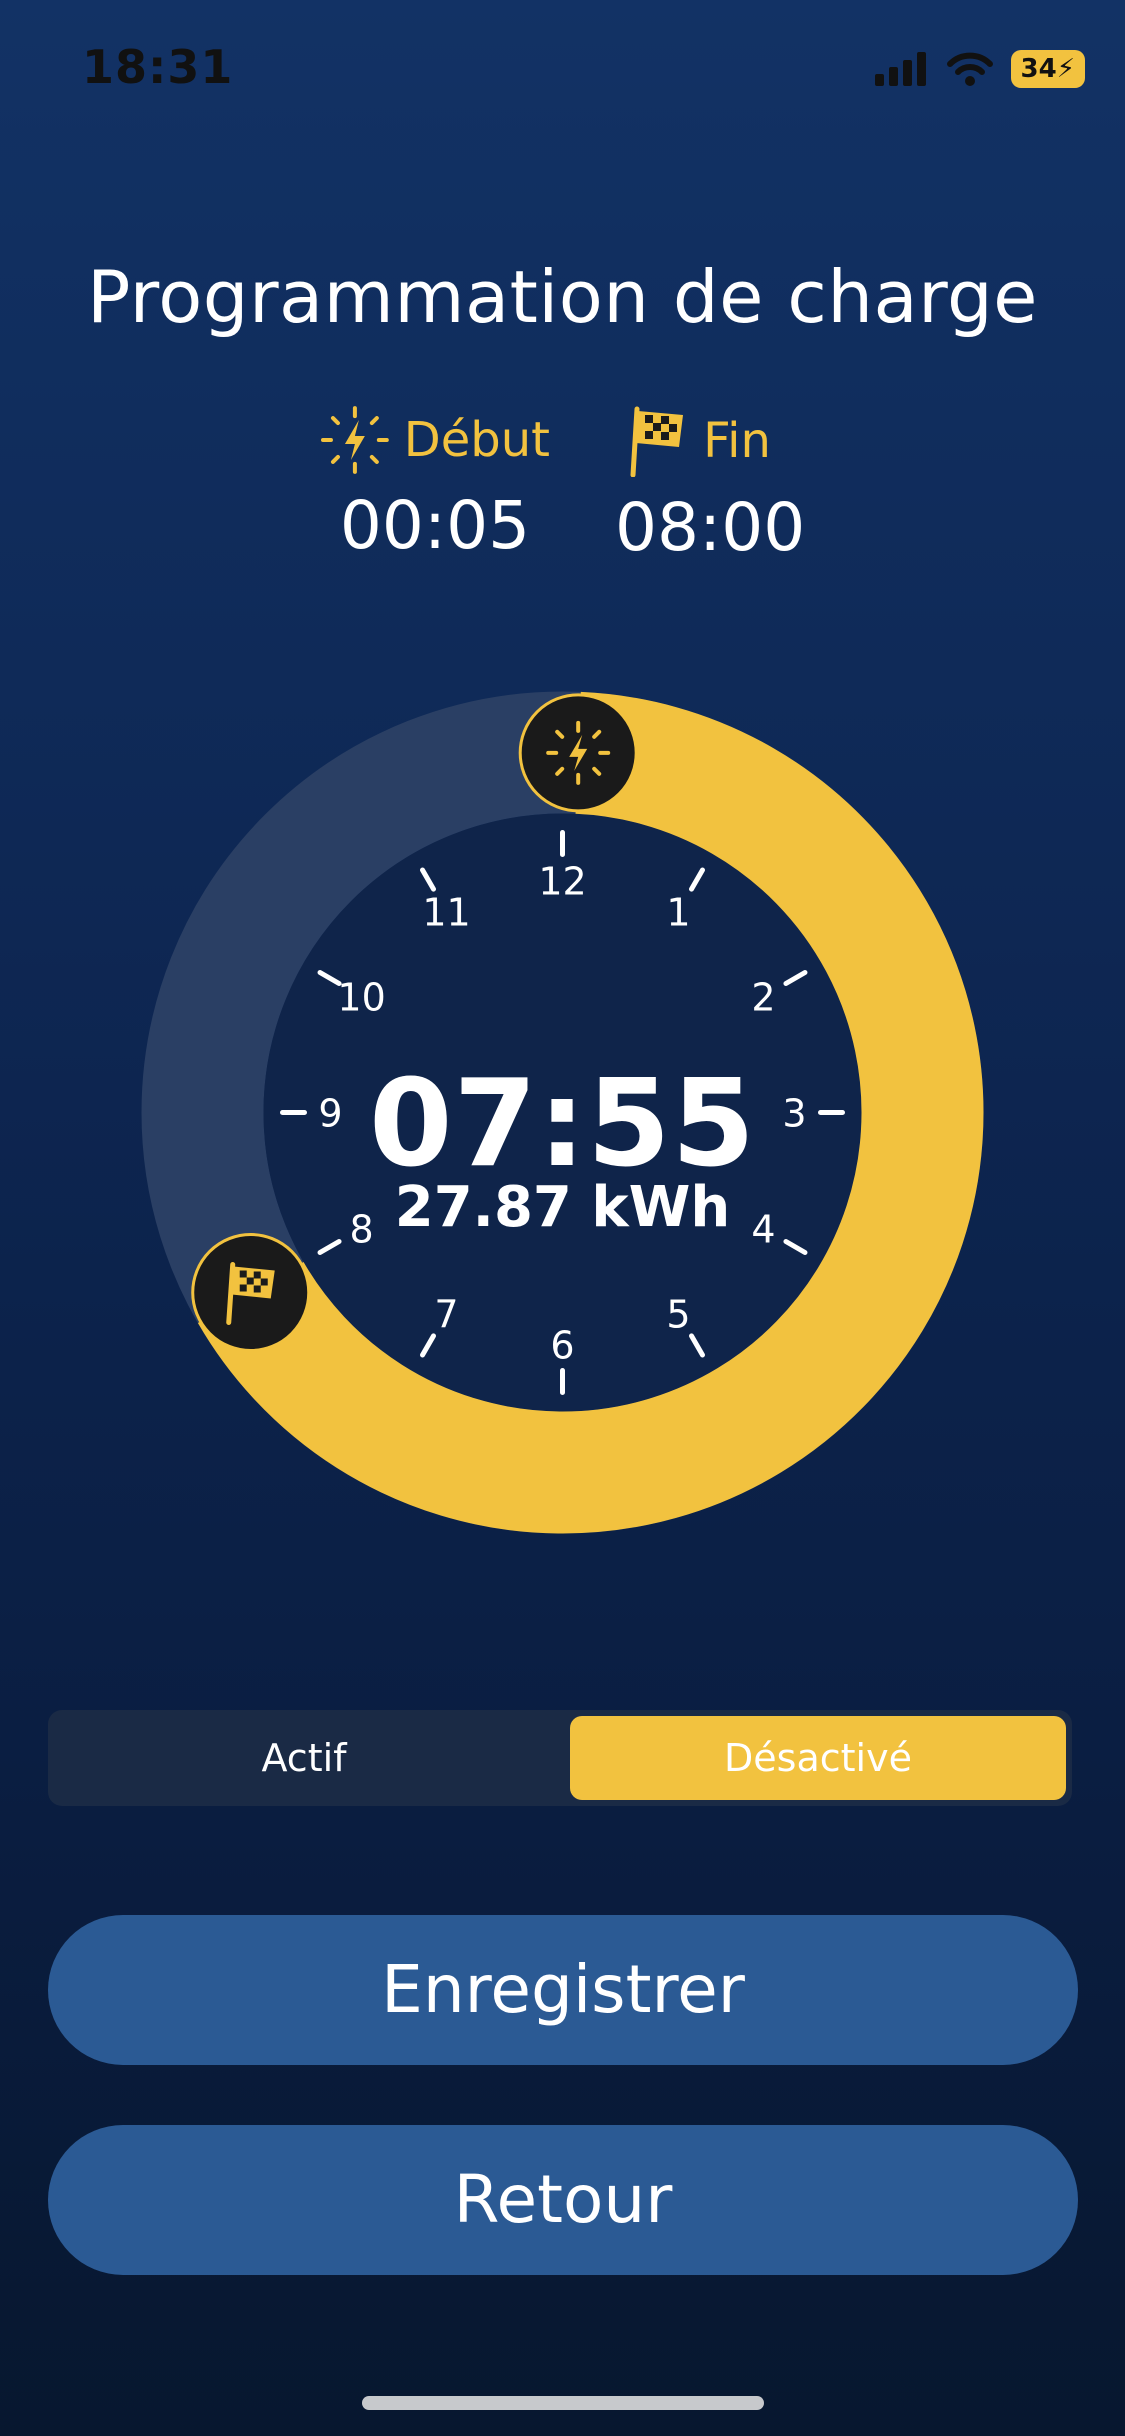  Describe the element at coordinates (737, 441) in the screenshot. I see `end-label: Fin` at that location.